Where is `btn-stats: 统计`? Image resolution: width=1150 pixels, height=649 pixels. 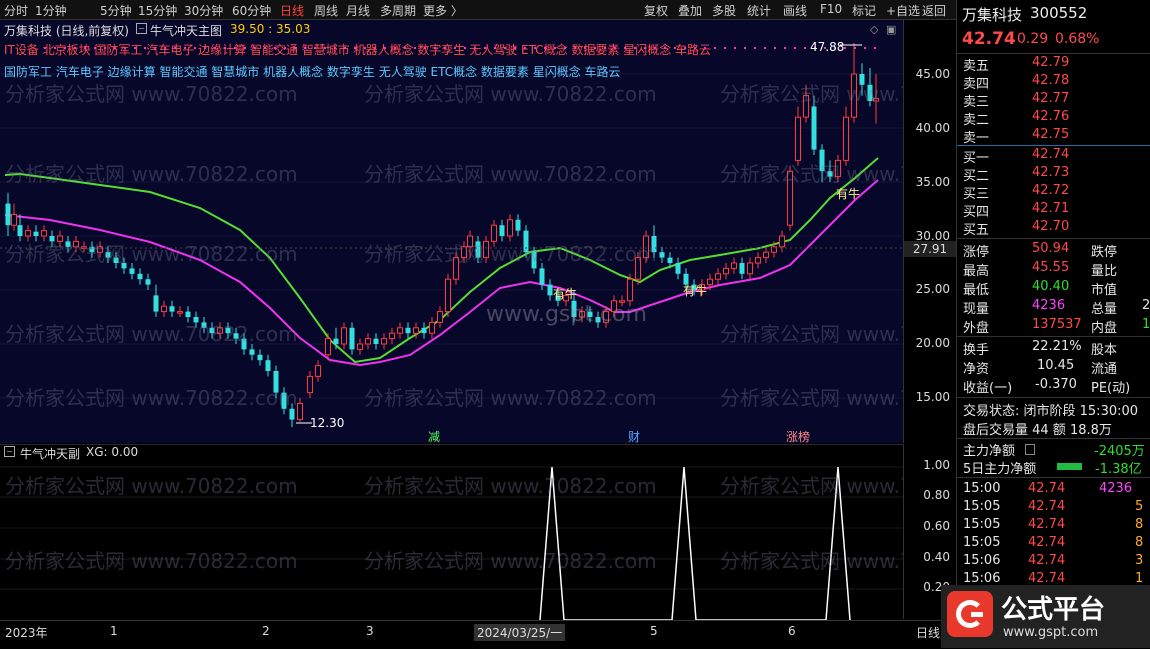 btn-stats: 统计 is located at coordinates (759, 10).